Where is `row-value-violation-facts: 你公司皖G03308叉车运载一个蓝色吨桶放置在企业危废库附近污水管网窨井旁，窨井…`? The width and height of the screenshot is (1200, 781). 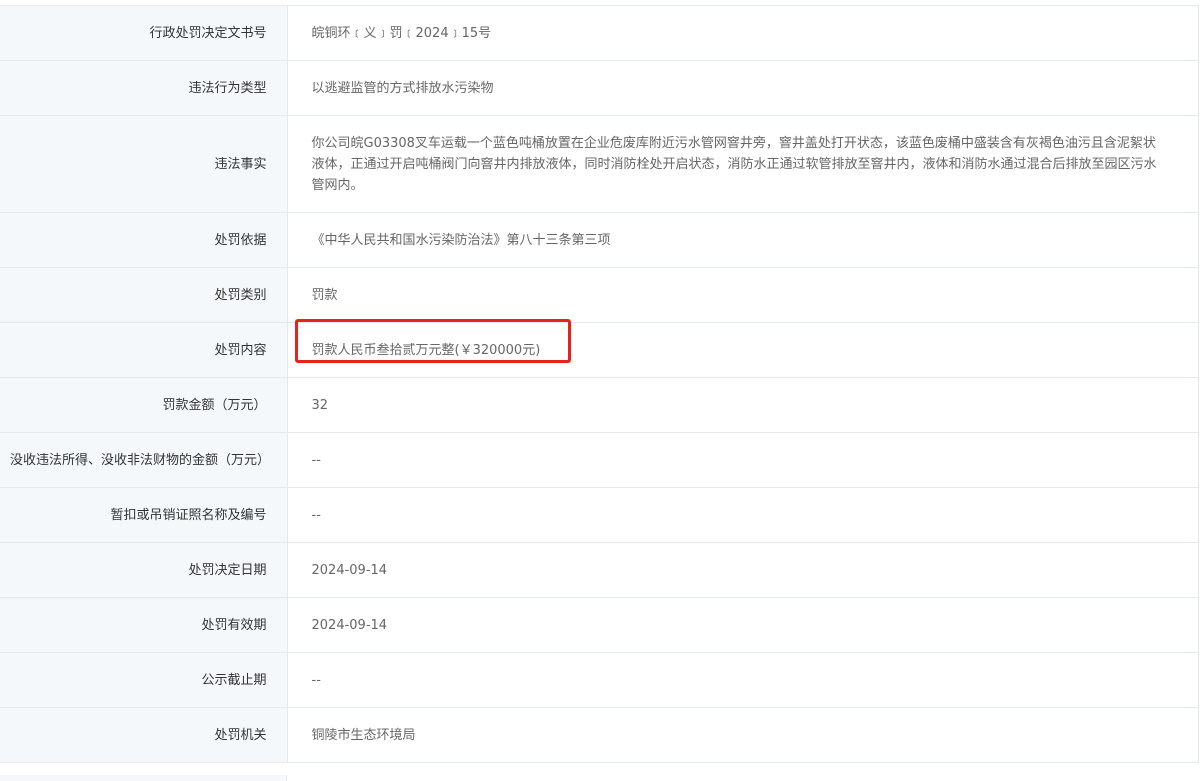
row-value-violation-facts: 你公司皖G03308叉车运载一个蓝色吨桶放置在企业危废库附近污水管网窨井旁，窨井… is located at coordinates (743, 164).